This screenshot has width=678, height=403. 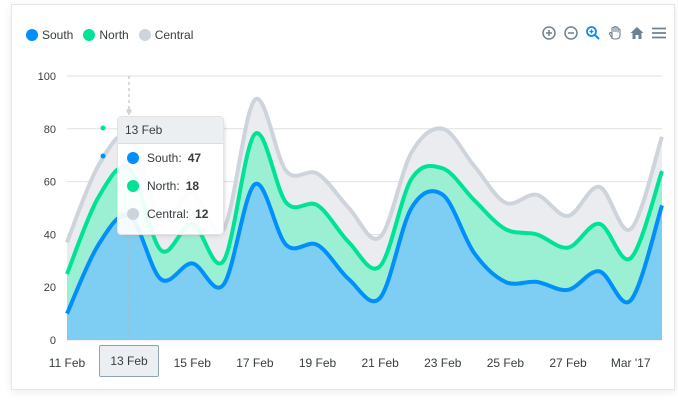 I want to click on y-tick-label: 60, so click(x=50, y=183).